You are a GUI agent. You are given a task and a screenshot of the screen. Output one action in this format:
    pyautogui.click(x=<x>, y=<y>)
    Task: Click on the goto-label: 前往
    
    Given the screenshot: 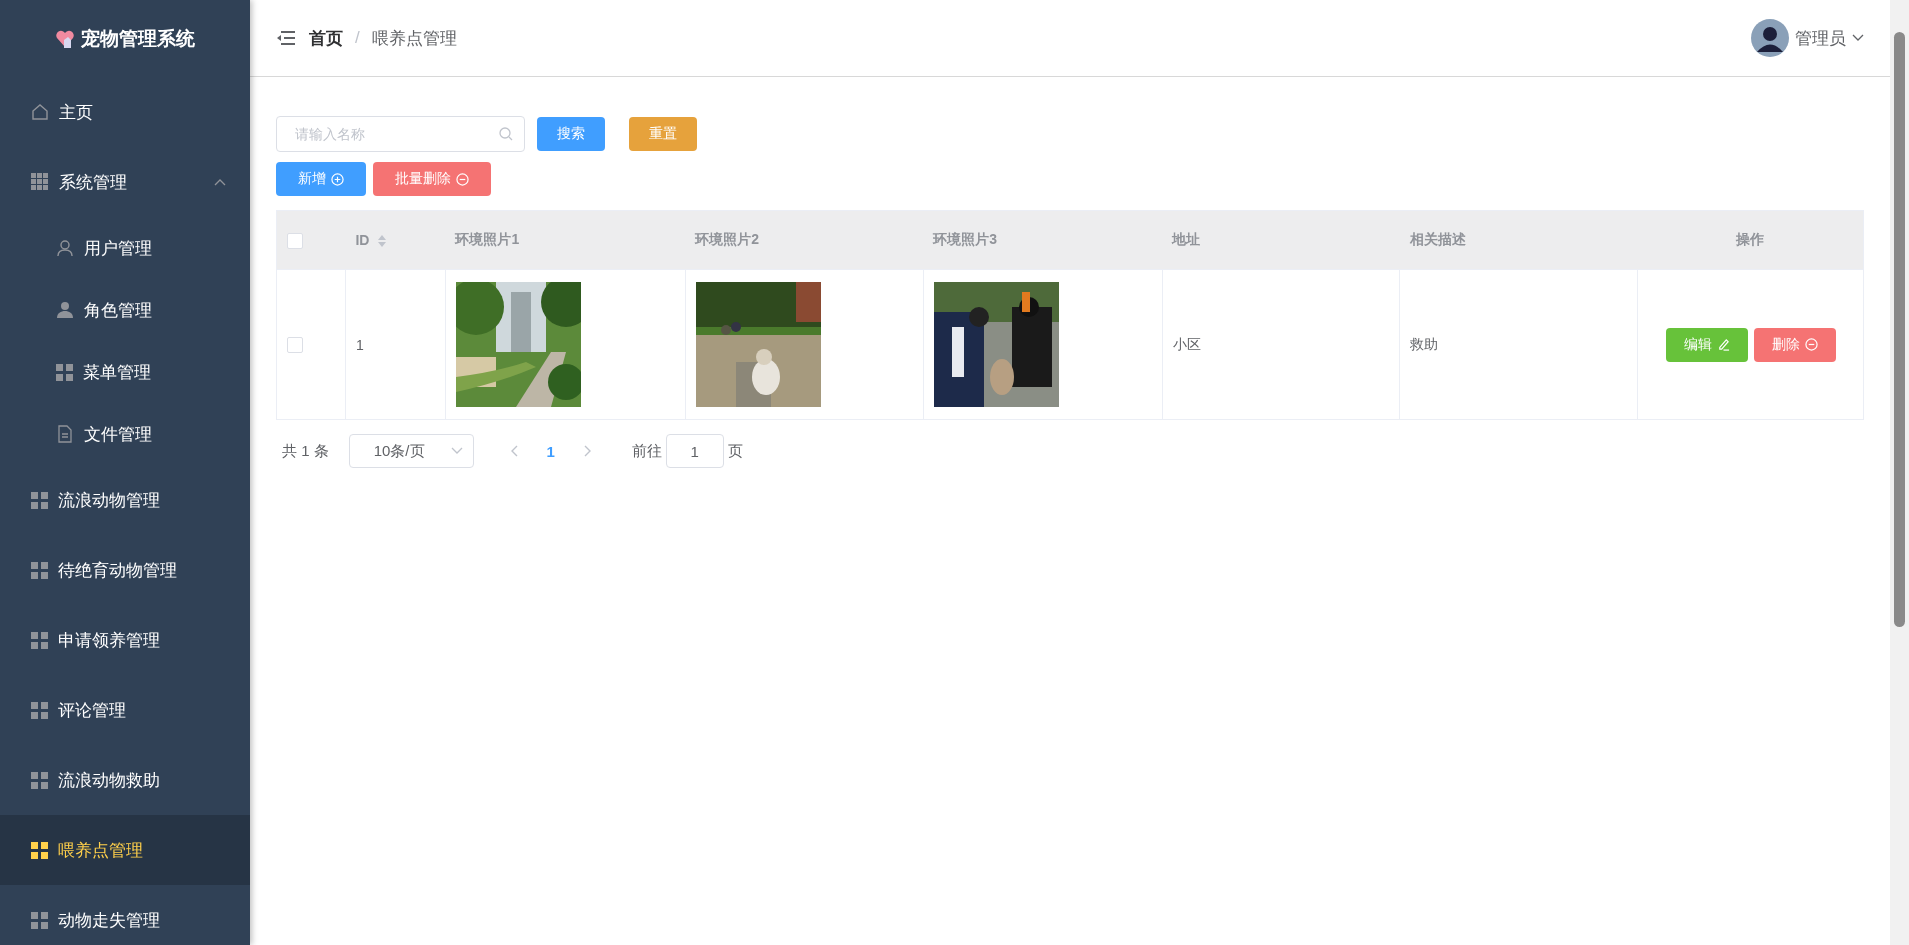 What is the action you would take?
    pyautogui.click(x=646, y=451)
    